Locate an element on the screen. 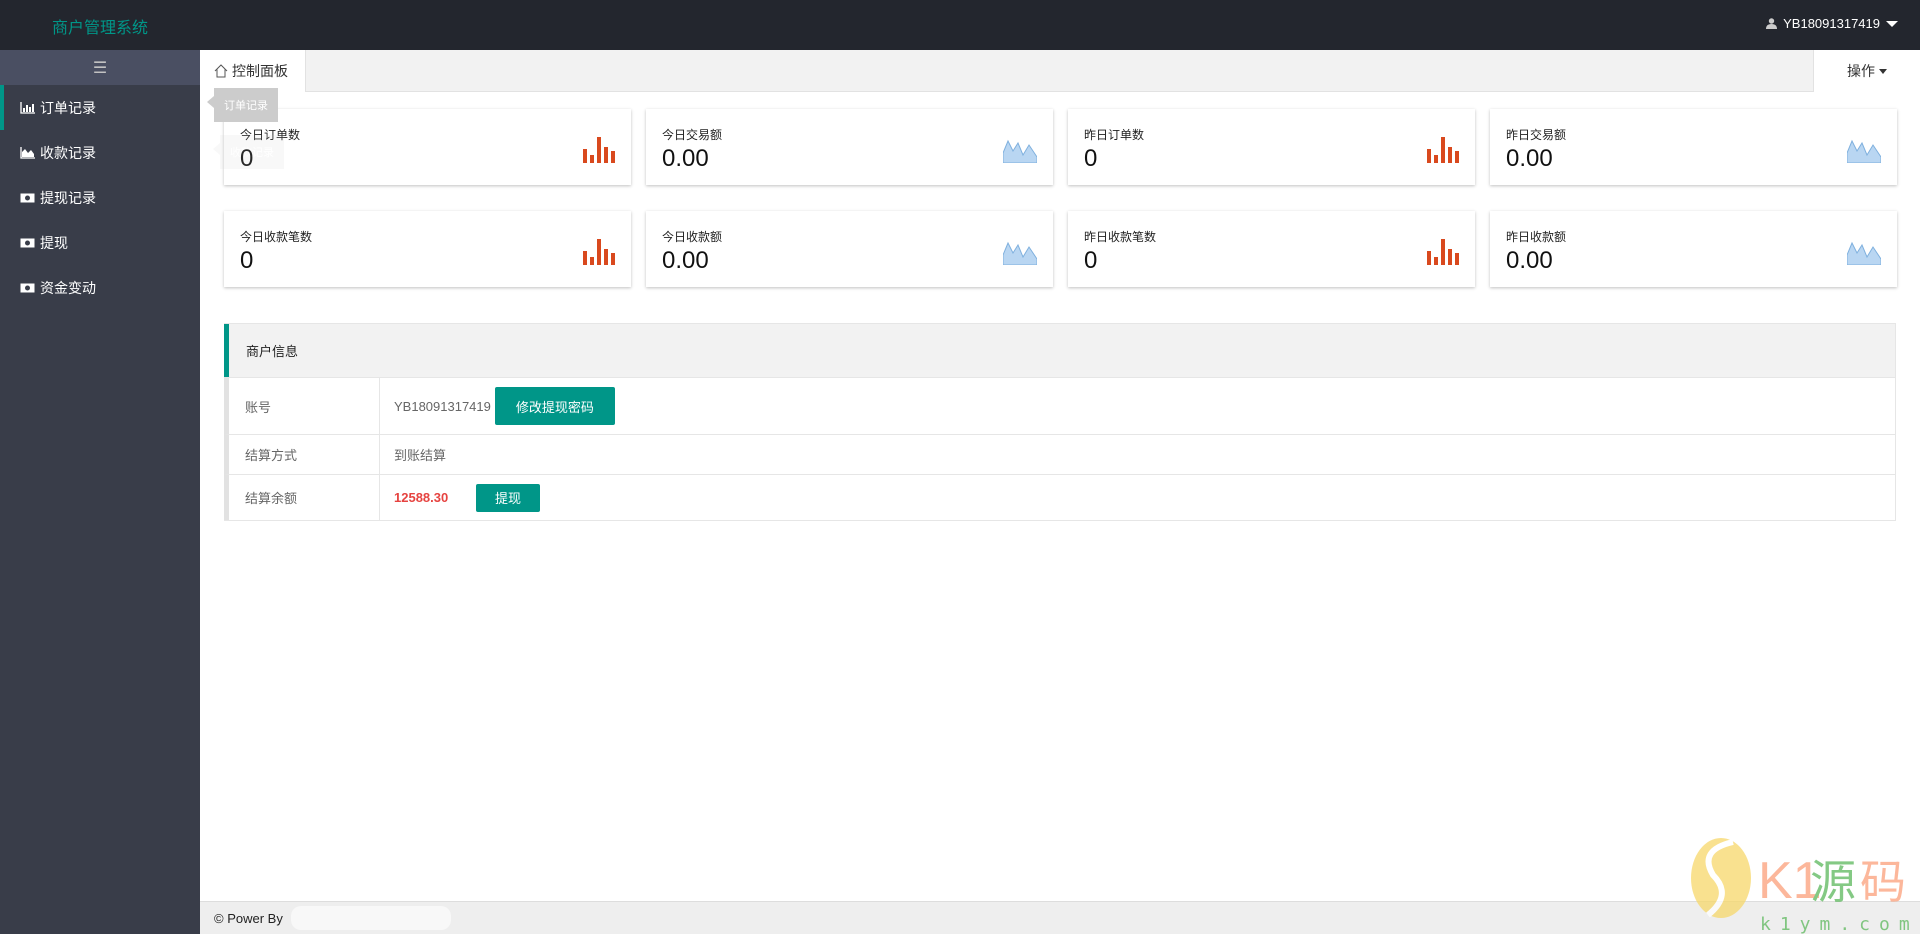 This screenshot has width=1920, height=934. user-menu: YB18091317419 is located at coordinates (1832, 23).